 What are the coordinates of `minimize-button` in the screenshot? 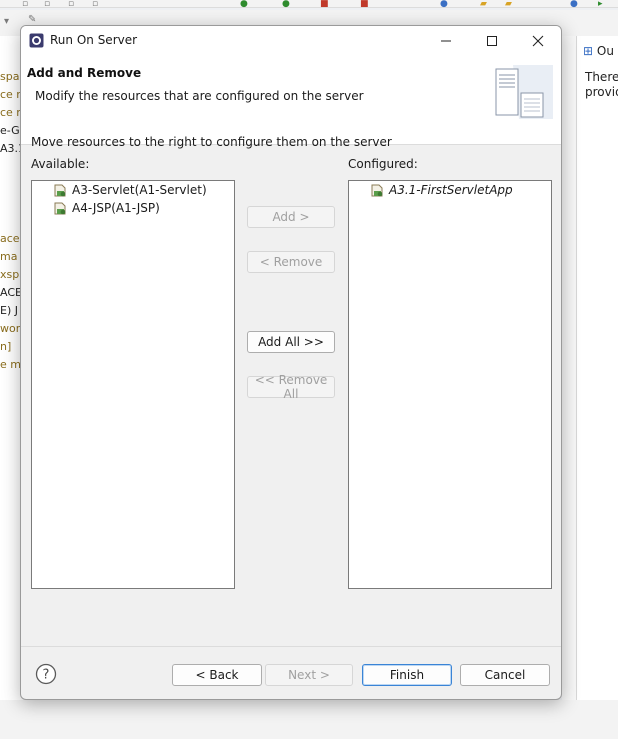 It's located at (446, 40).